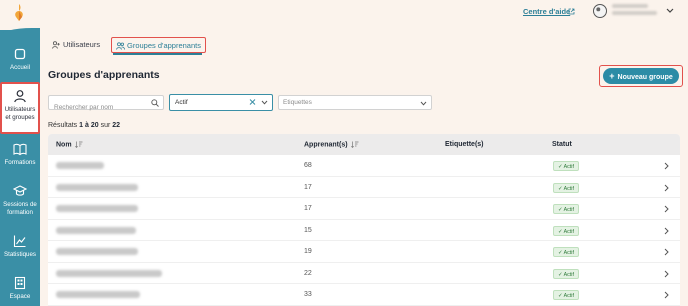 This screenshot has width=688, height=306. I want to click on user-icon, so click(20, 96).